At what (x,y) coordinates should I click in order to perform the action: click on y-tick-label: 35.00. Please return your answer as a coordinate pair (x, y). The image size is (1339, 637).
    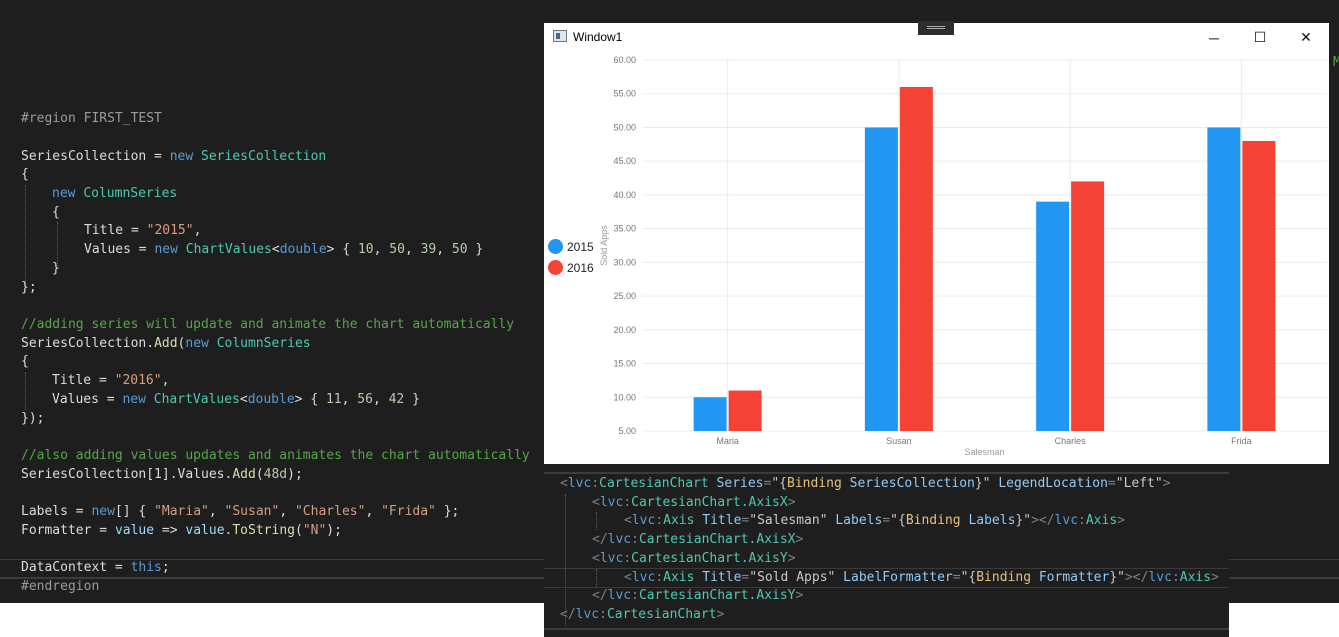
    Looking at the image, I should click on (624, 229).